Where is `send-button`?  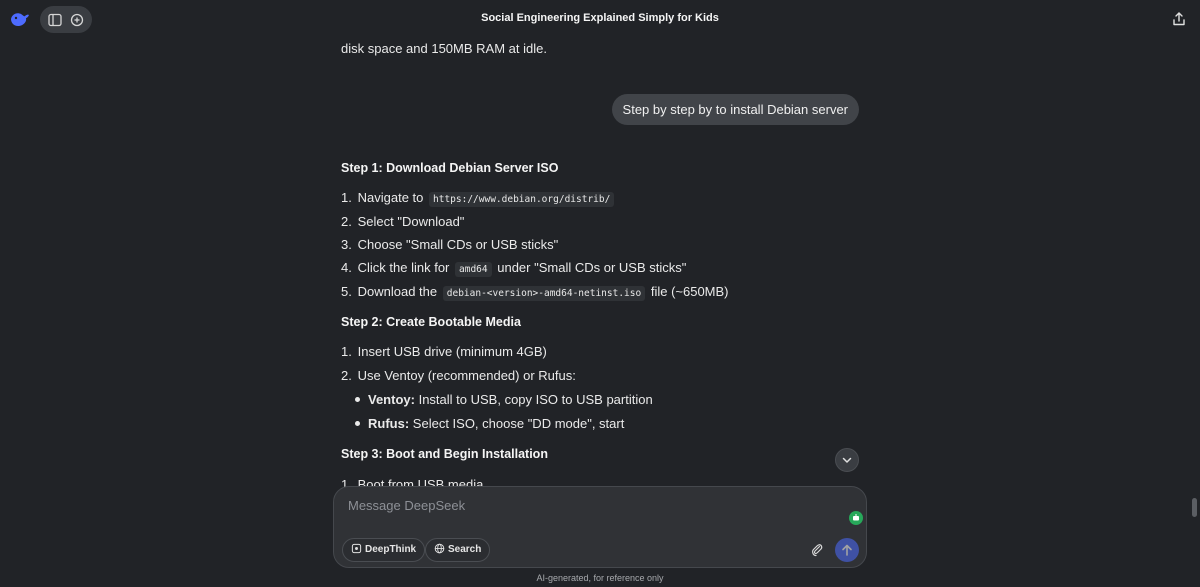
send-button is located at coordinates (847, 550).